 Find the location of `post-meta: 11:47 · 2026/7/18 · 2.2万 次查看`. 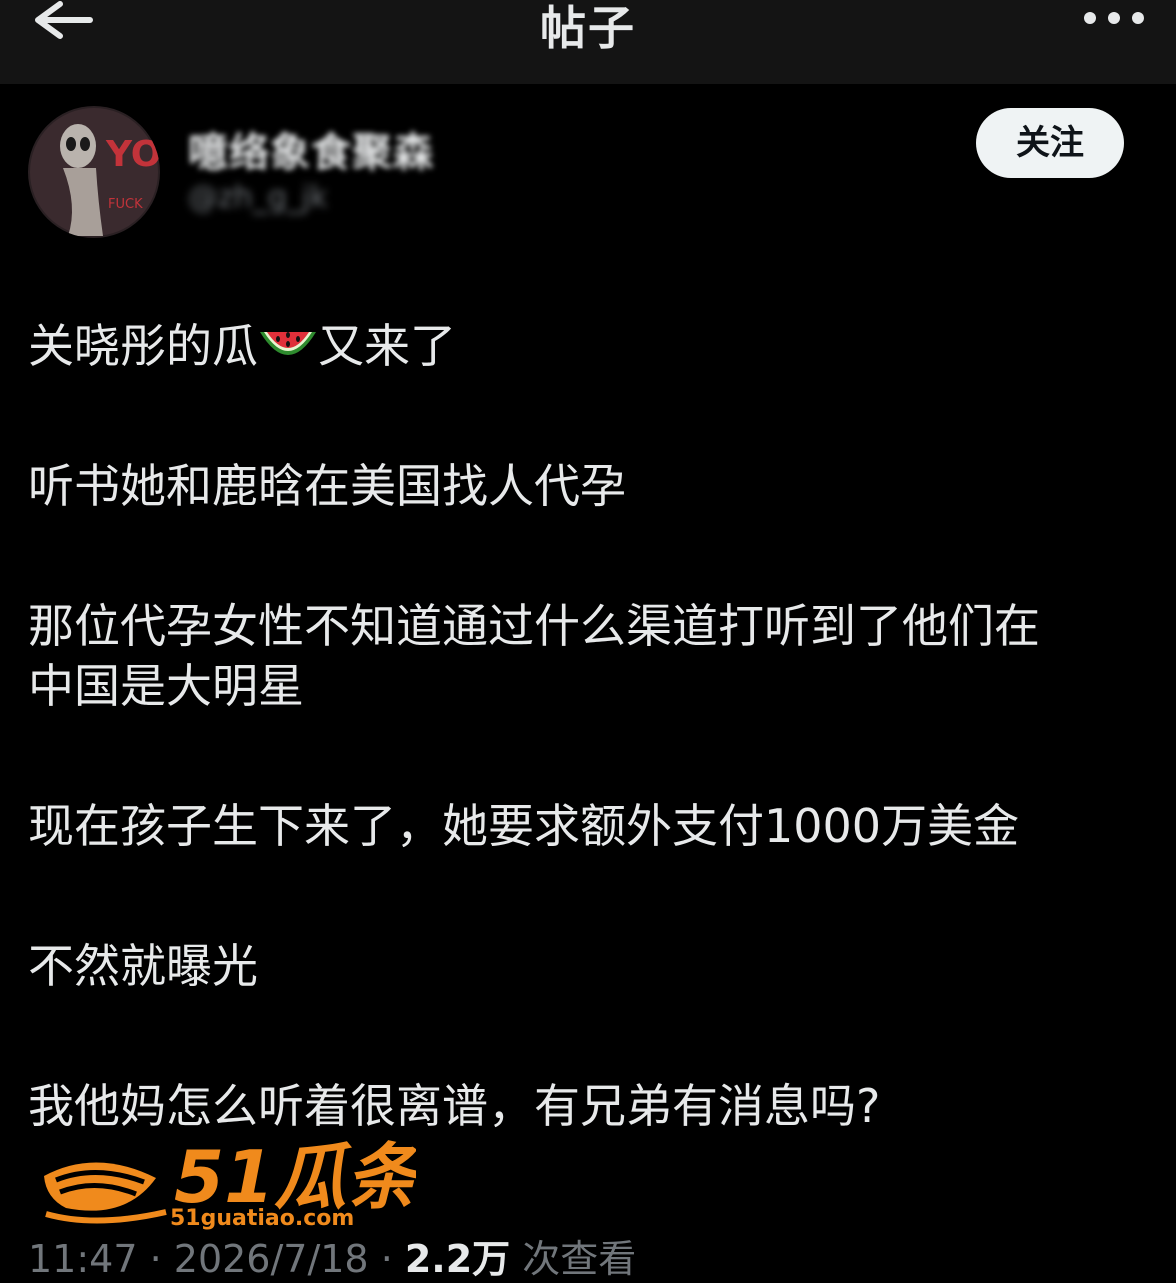

post-meta: 11:47 · 2026/7/18 · 2.2万 次查看 is located at coordinates (332, 1255).